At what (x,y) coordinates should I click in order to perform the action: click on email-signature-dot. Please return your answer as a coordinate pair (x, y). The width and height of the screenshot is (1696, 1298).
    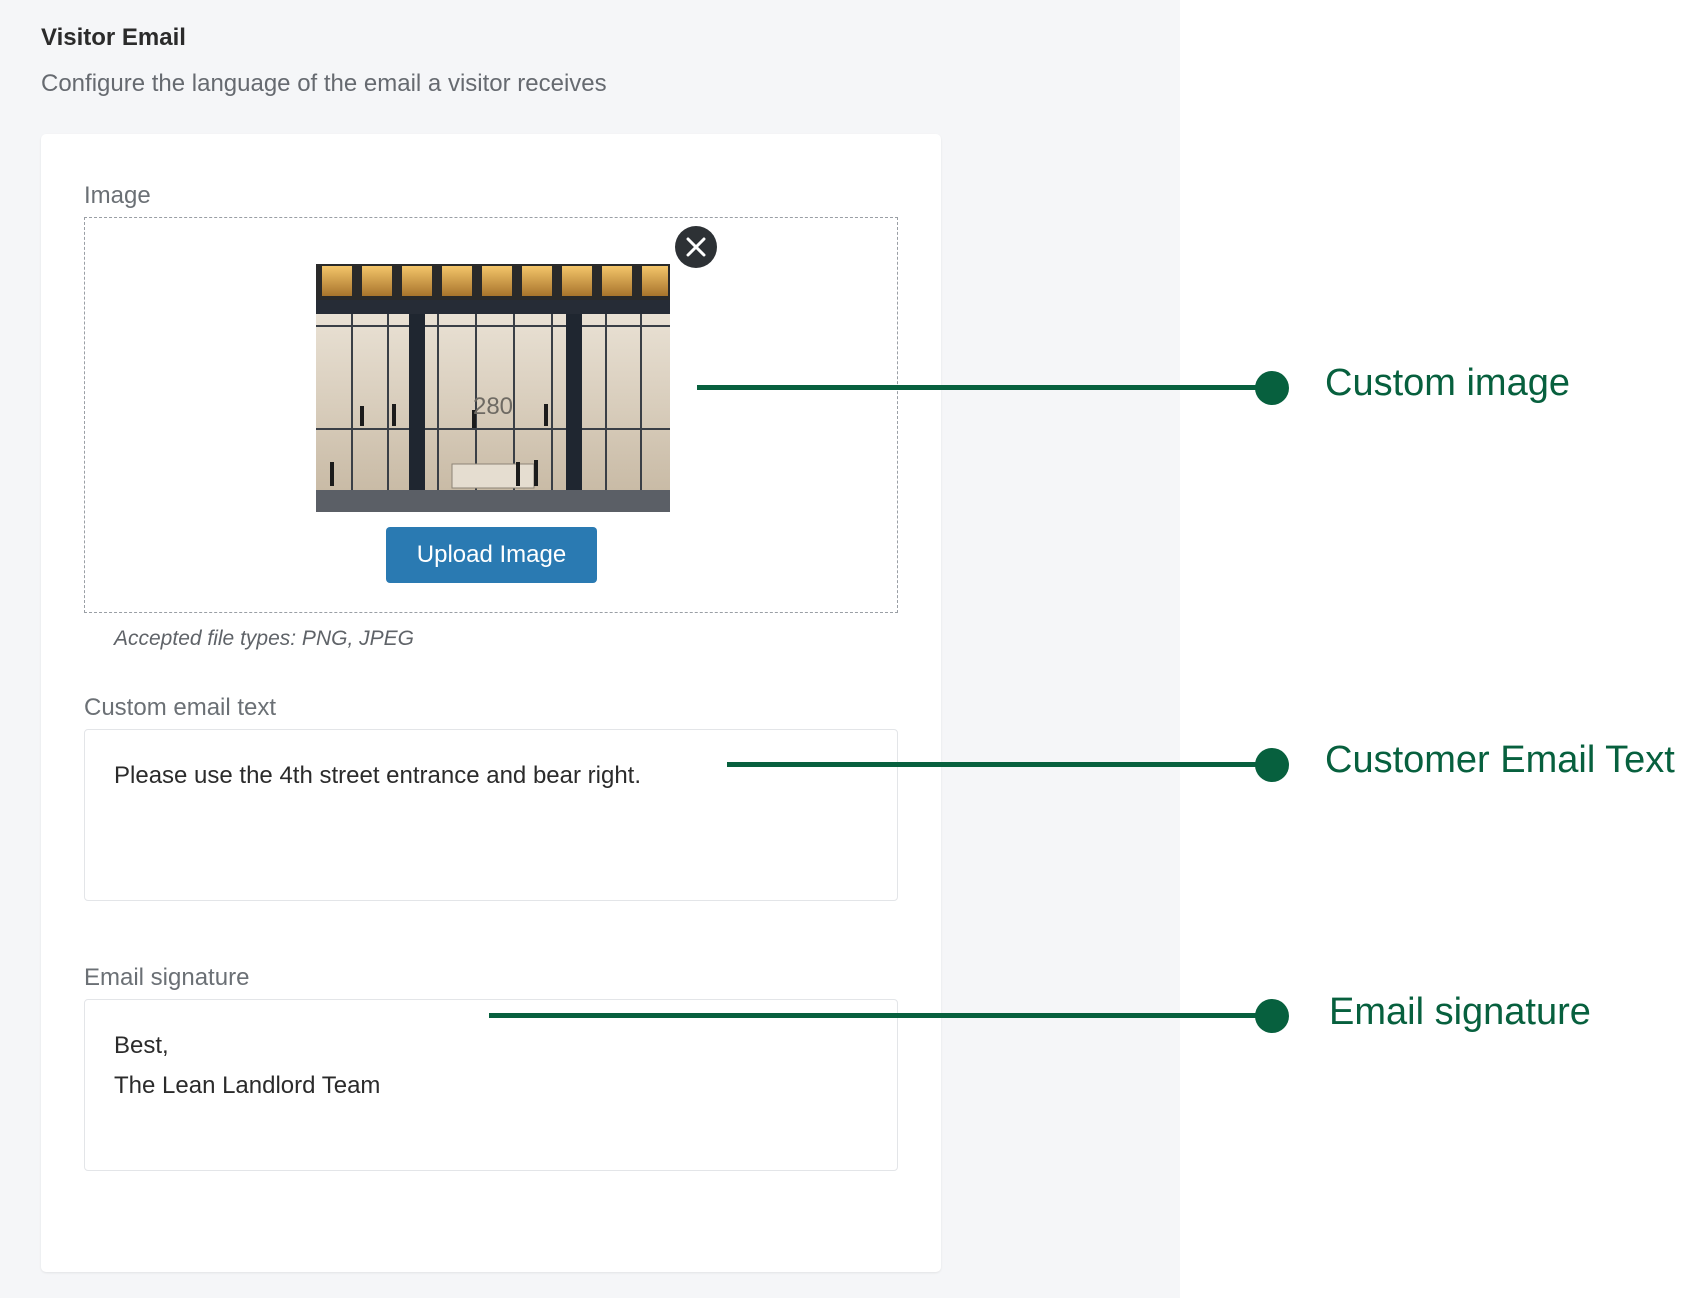
    Looking at the image, I should click on (1272, 1016).